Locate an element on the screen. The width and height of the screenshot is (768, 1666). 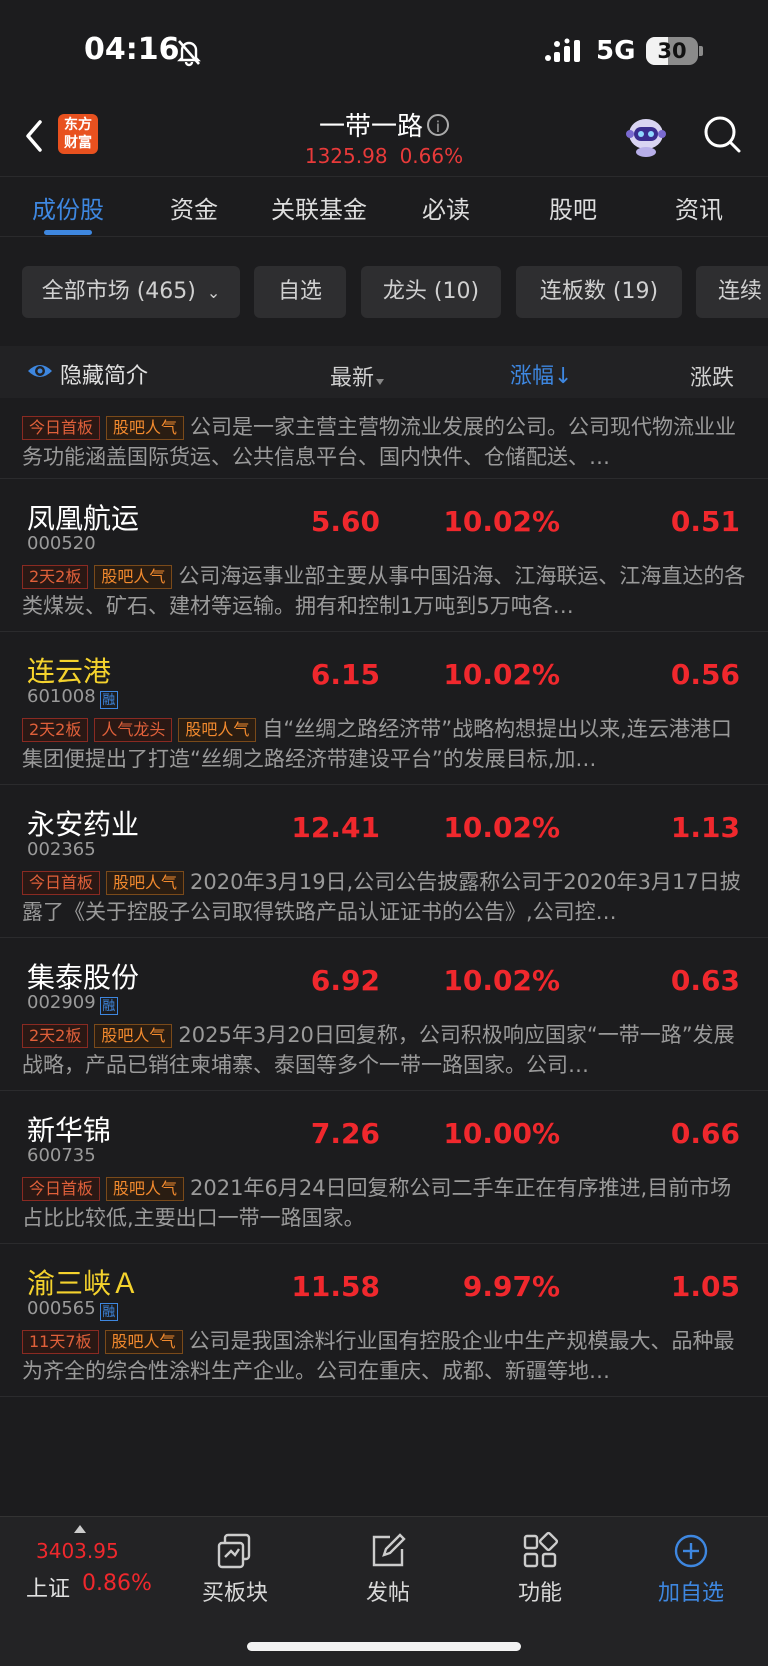
bell-muted-icon is located at coordinates (189, 53).